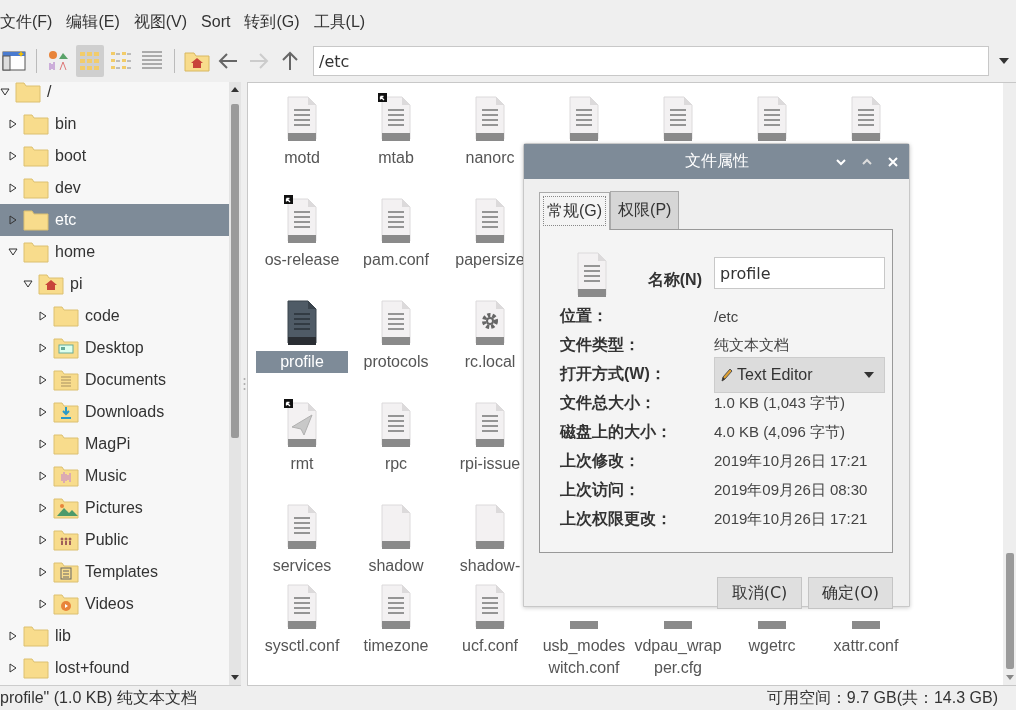 The width and height of the screenshot is (1016, 710). What do you see at coordinates (727, 316) in the screenshot?
I see `property-value: /etc` at bounding box center [727, 316].